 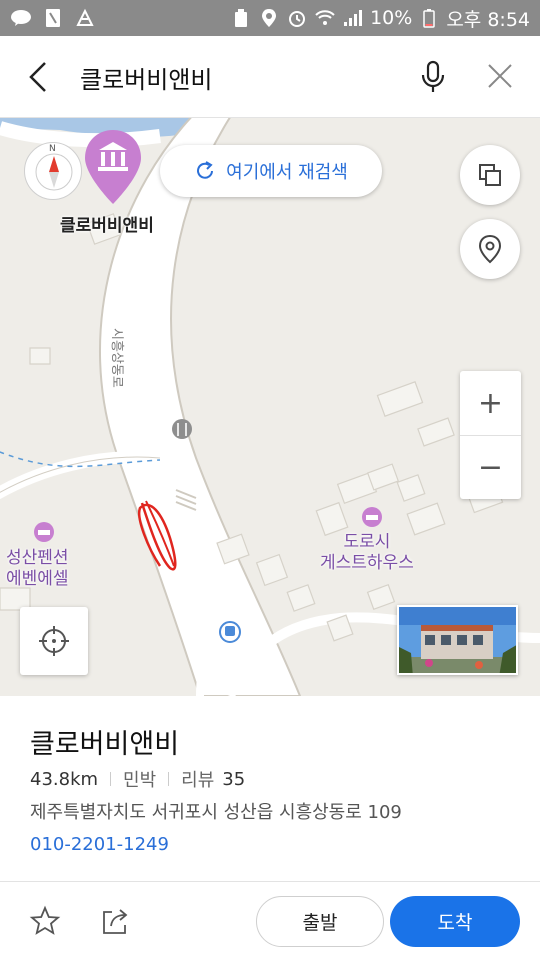 What do you see at coordinates (490, 467) in the screenshot?
I see `zoom-out-button: −` at bounding box center [490, 467].